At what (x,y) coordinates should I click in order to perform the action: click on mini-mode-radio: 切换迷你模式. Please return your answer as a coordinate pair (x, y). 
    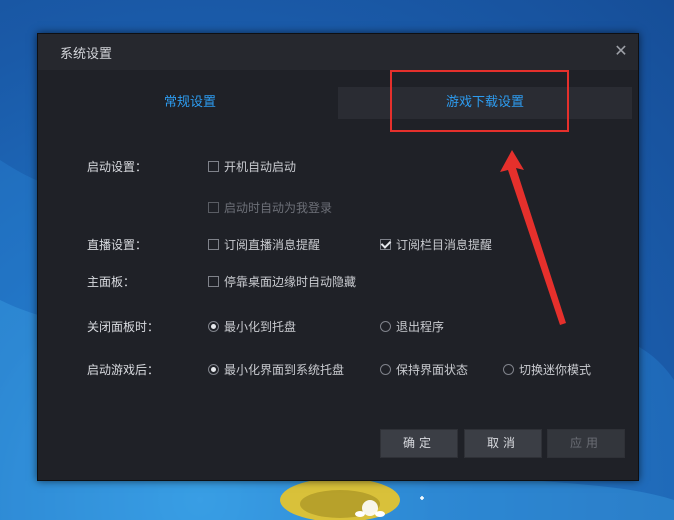
    Looking at the image, I should click on (547, 369).